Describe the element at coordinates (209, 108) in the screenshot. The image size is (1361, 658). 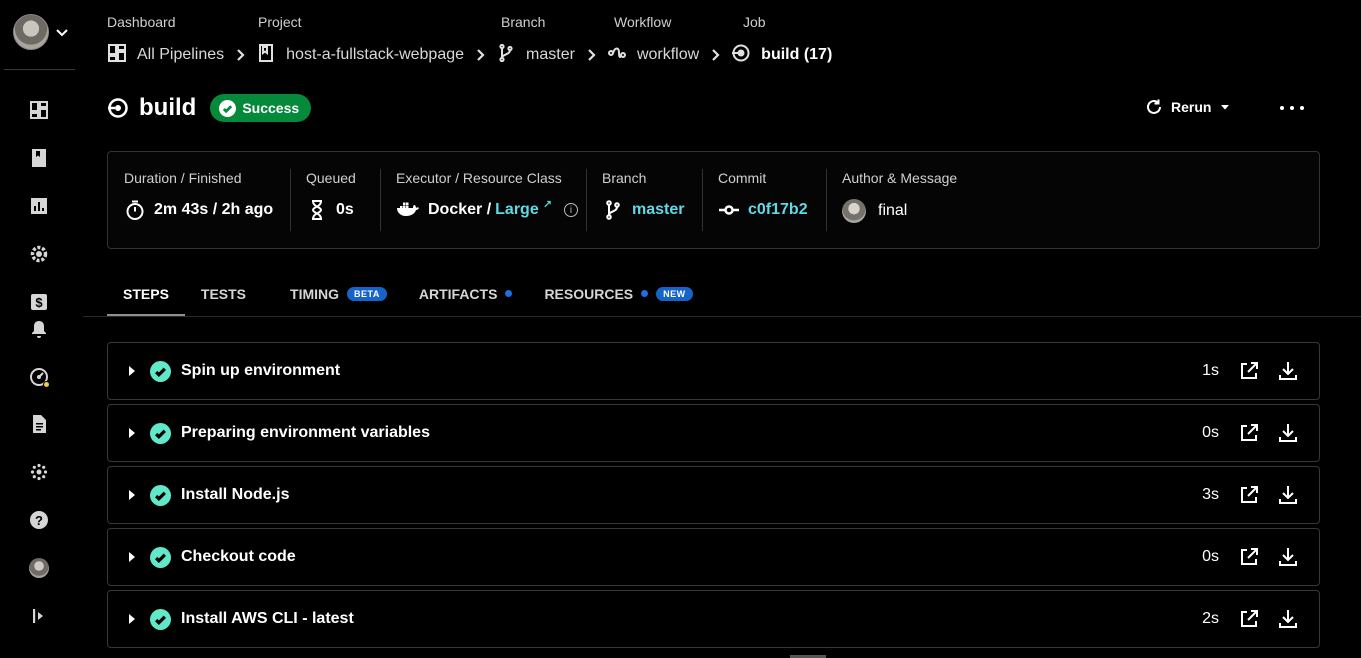
I see `job-header: build Success` at that location.